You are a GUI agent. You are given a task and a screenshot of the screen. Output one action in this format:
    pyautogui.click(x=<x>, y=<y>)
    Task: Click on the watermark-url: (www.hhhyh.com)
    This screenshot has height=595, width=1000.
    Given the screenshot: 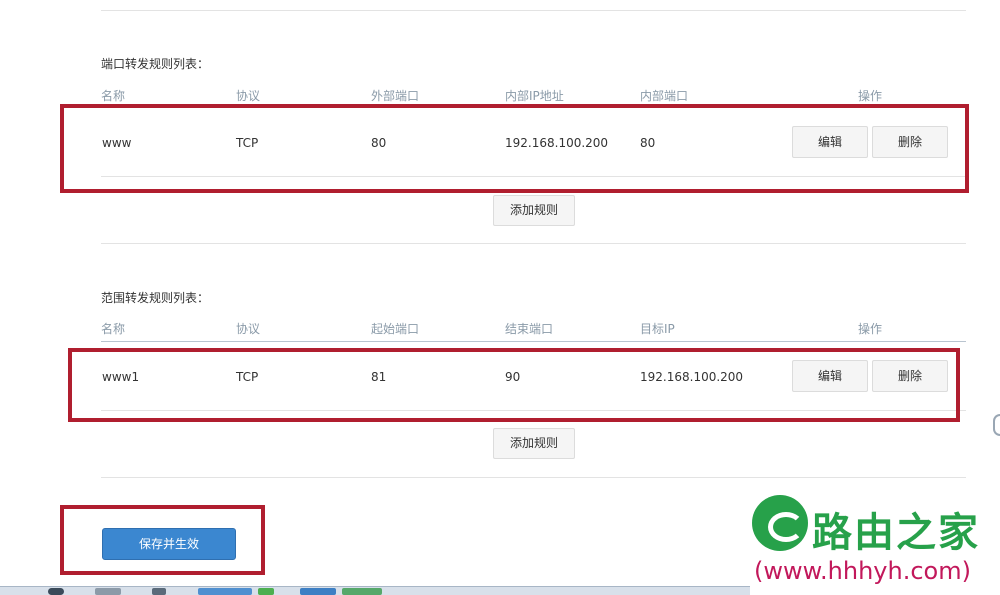 What is the action you would take?
    pyautogui.click(x=862, y=571)
    